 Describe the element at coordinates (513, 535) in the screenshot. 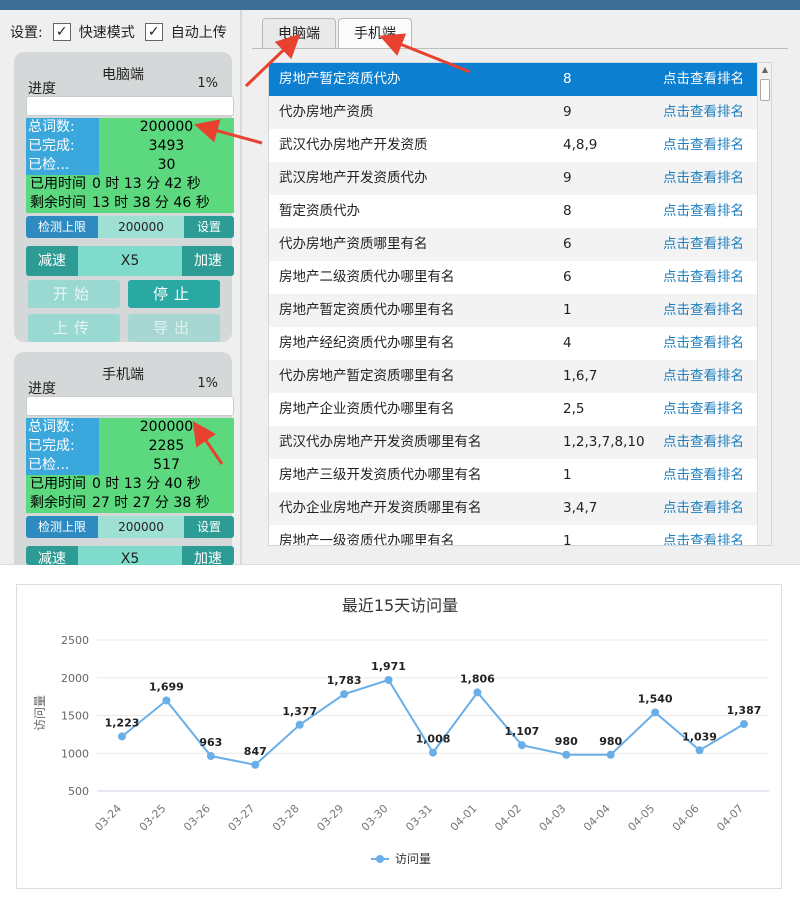

I see `list-row: 房地产一级资质代办哪里有名 1 点击查看排名` at that location.